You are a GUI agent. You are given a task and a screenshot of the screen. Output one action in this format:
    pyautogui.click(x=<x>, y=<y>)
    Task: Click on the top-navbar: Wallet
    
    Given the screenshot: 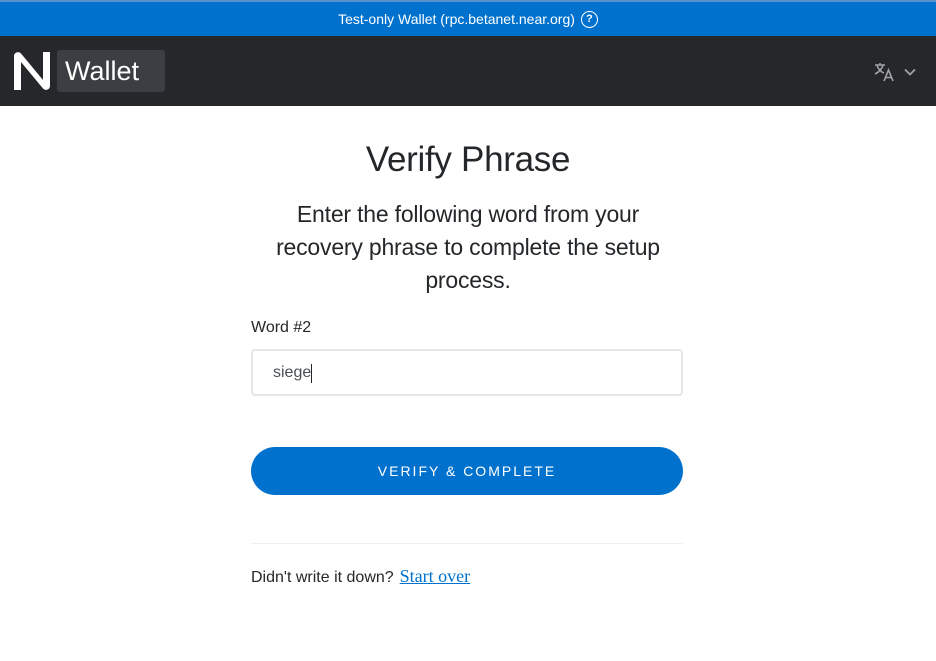 What is the action you would take?
    pyautogui.click(x=468, y=71)
    